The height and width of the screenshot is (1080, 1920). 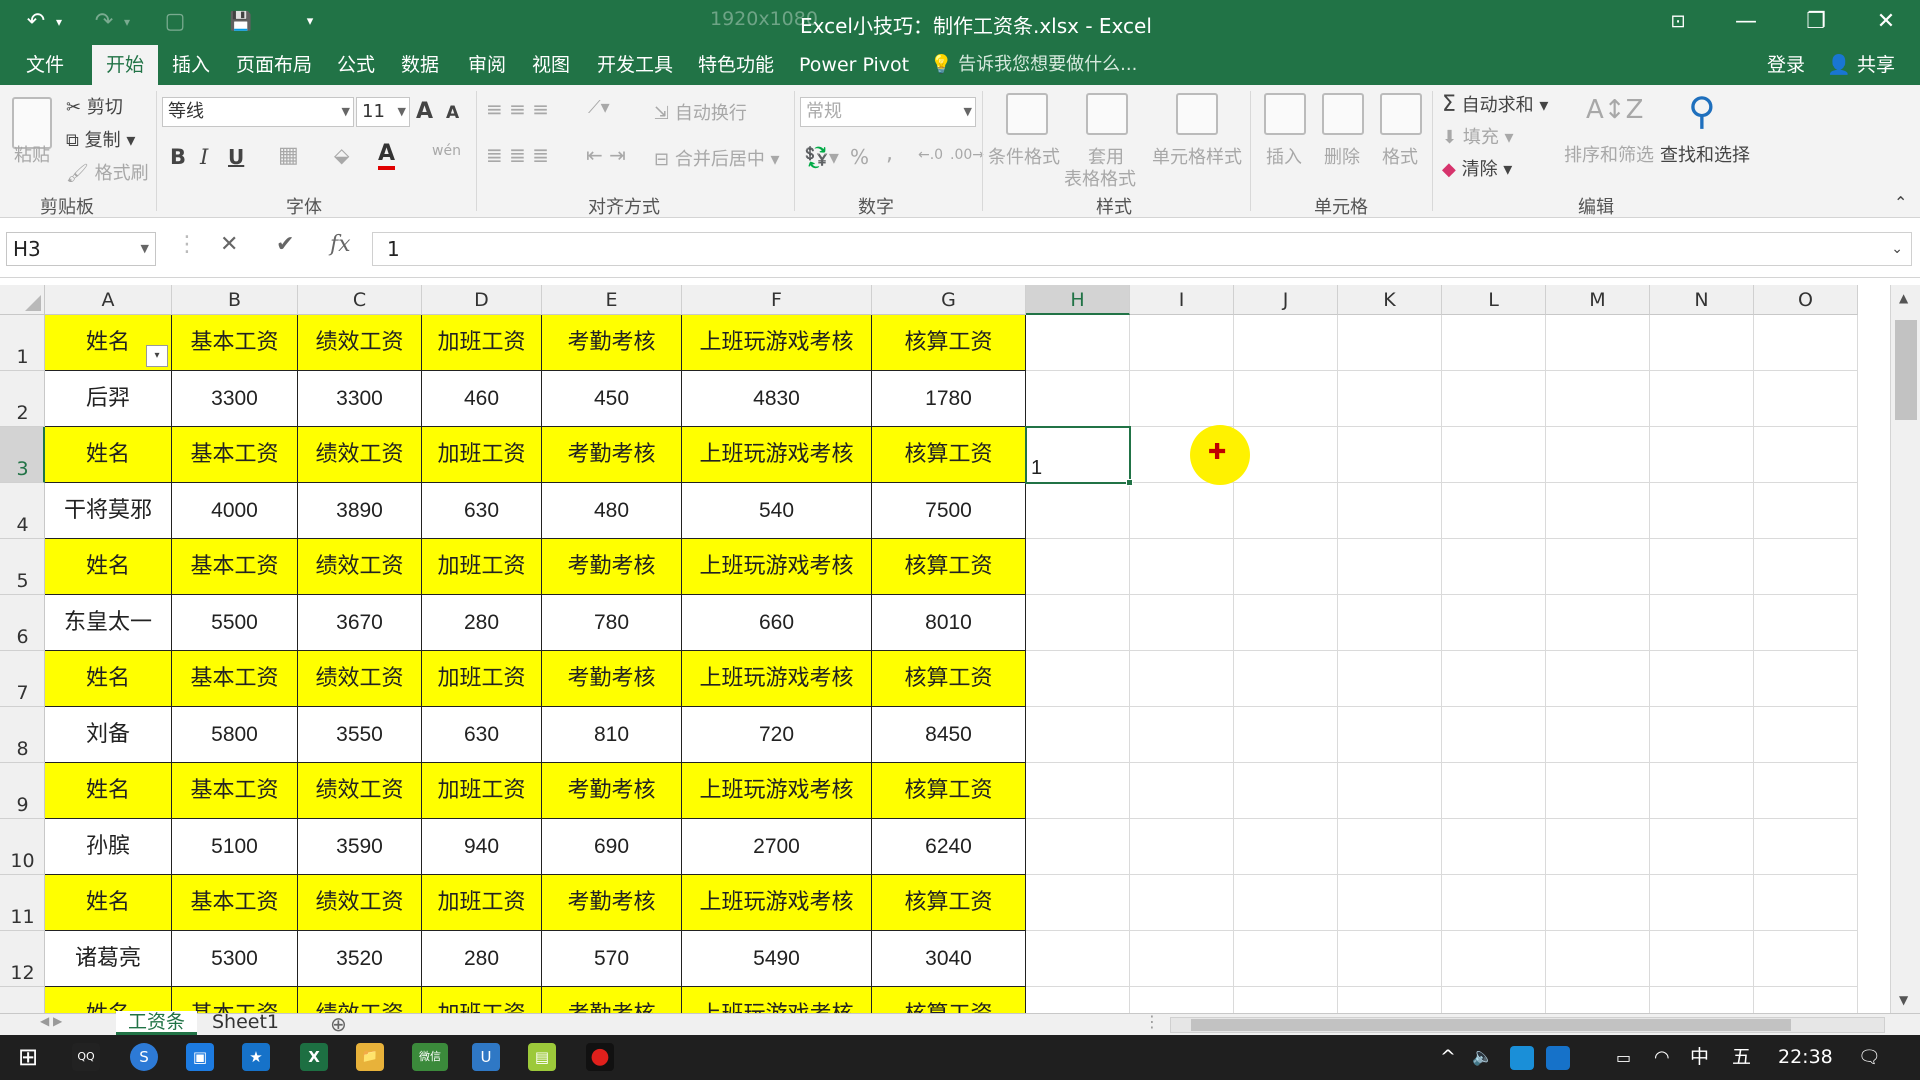 What do you see at coordinates (1598, 300) in the screenshot?
I see `column-header-m: M` at bounding box center [1598, 300].